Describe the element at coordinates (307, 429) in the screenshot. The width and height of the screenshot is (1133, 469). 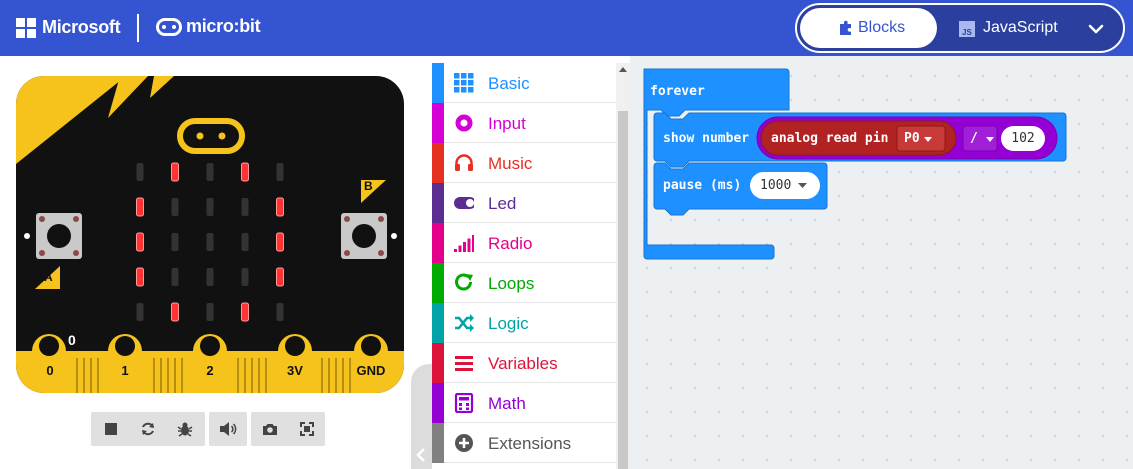
I see `fullscreen-button` at that location.